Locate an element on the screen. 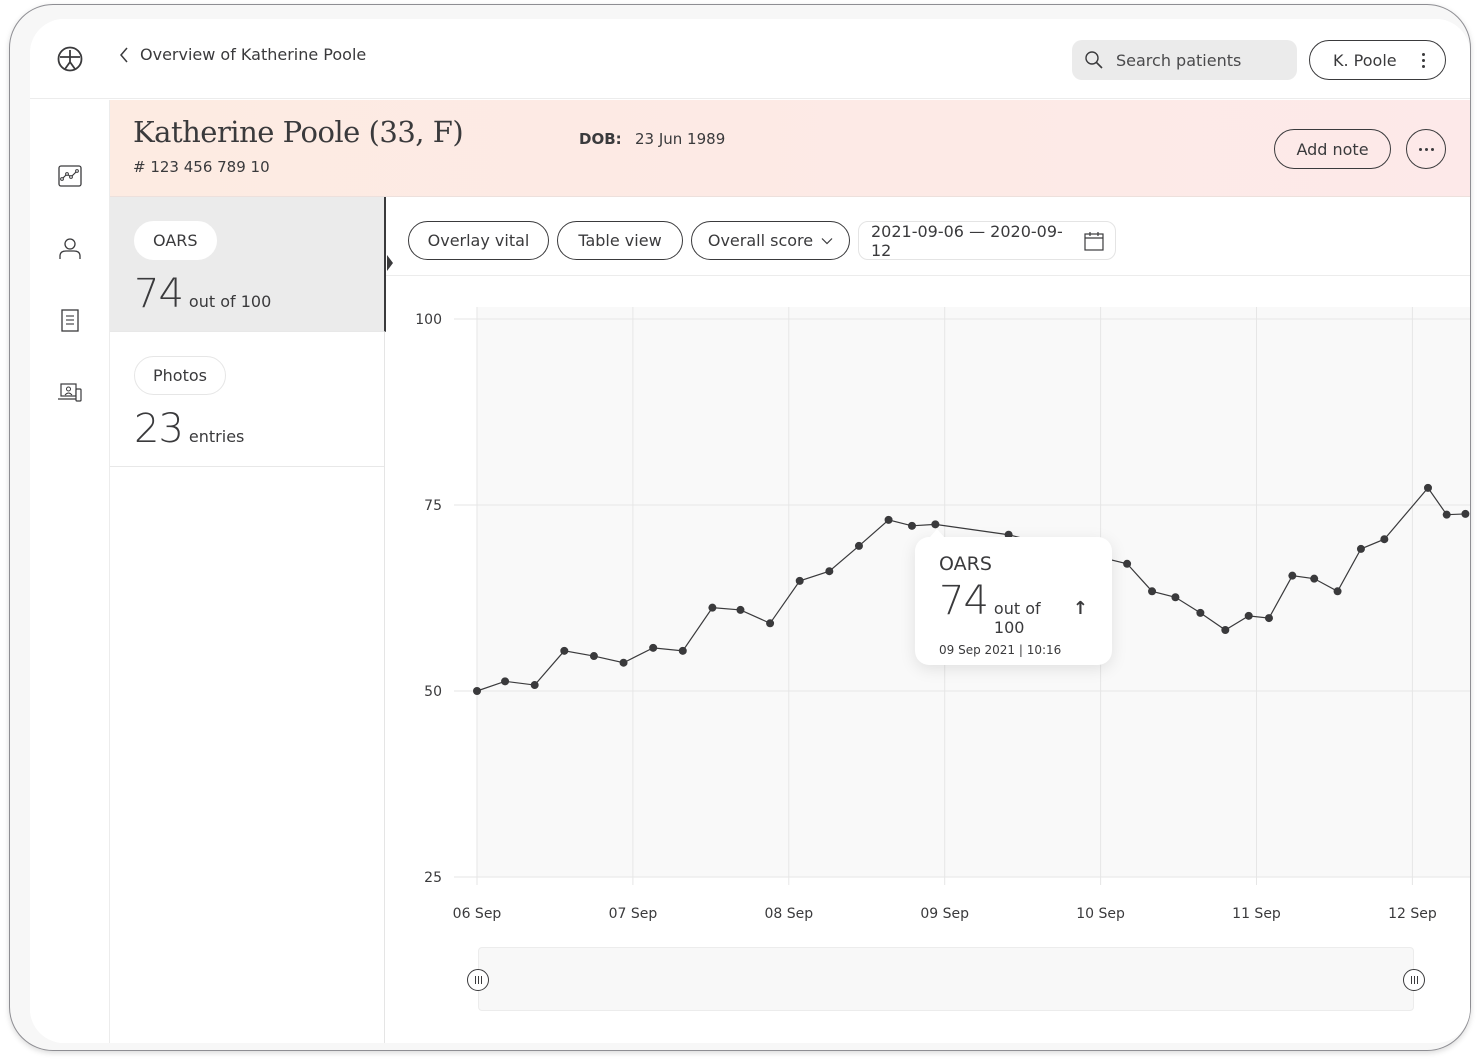  nav-item-devices is located at coordinates (70, 392).